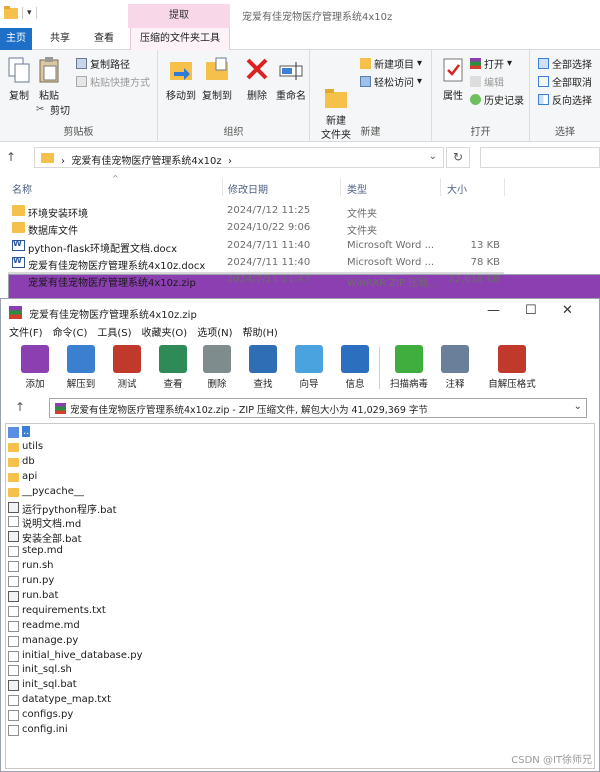  What do you see at coordinates (263, 359) in the screenshot?
I see `find-icon` at bounding box center [263, 359].